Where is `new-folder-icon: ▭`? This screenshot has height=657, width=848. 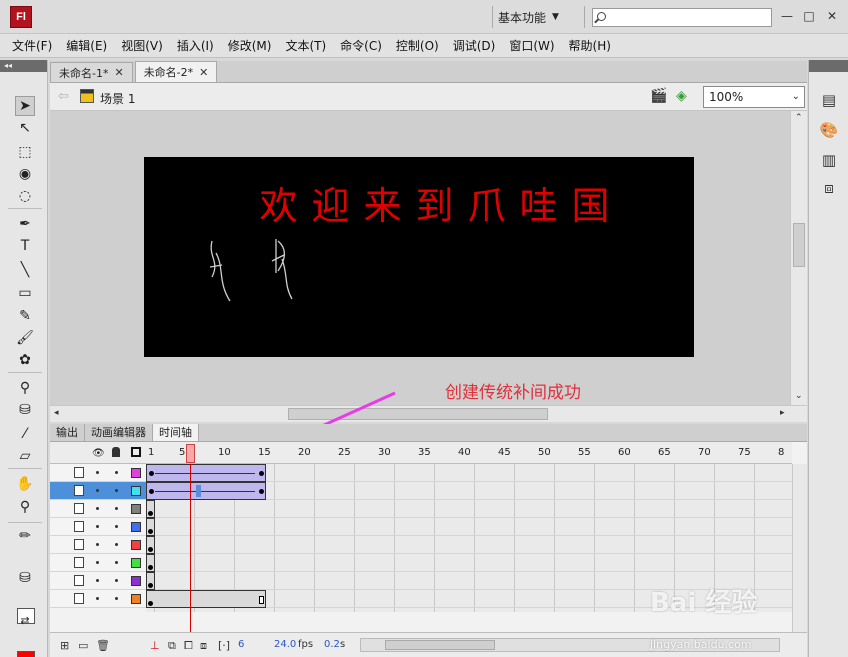
new-folder-icon: ▭ is located at coordinates (83, 645).